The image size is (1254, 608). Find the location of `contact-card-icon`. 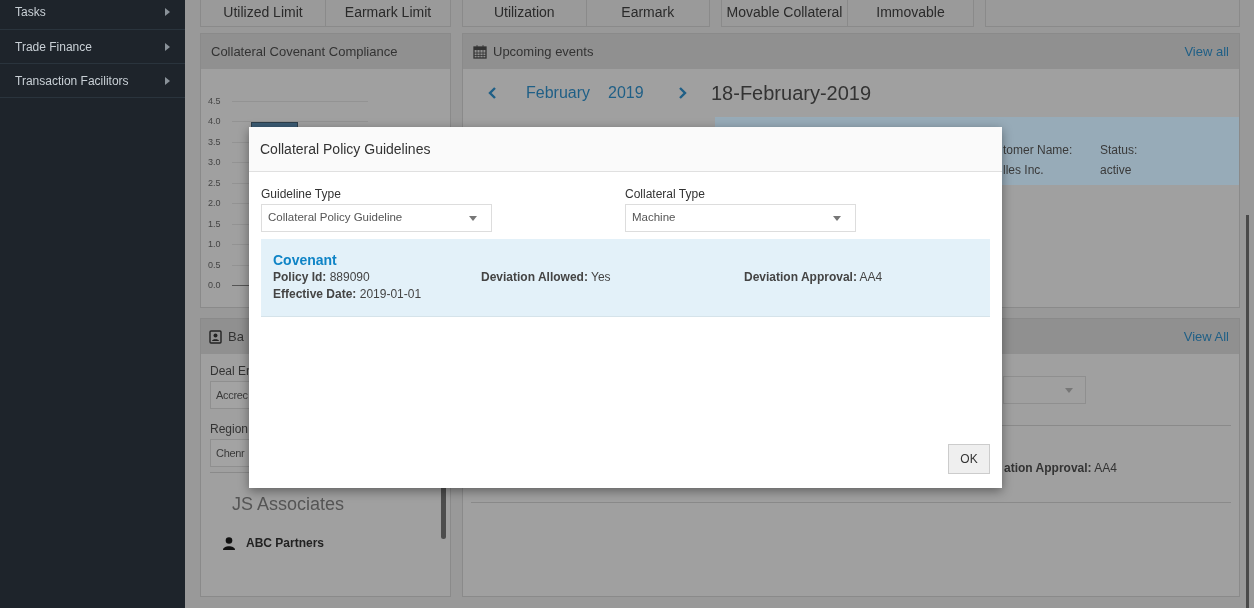

contact-card-icon is located at coordinates (215, 336).